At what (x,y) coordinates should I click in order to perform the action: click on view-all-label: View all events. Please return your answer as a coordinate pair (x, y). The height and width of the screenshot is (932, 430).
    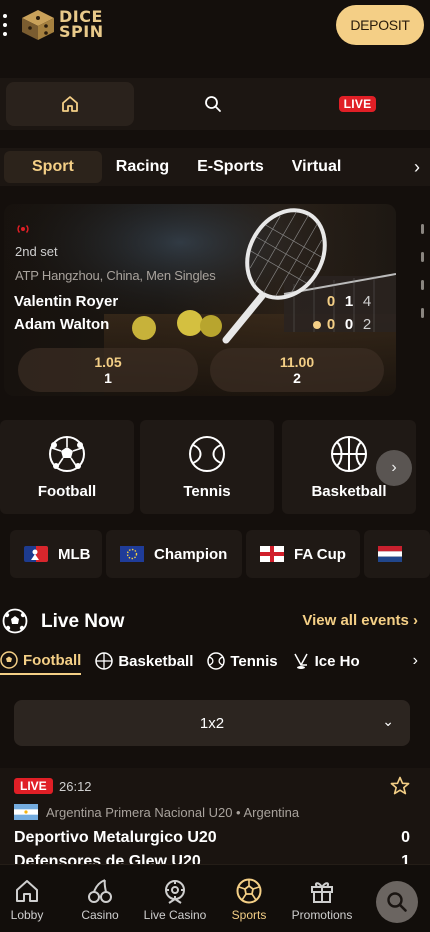
    Looking at the image, I should click on (355, 620).